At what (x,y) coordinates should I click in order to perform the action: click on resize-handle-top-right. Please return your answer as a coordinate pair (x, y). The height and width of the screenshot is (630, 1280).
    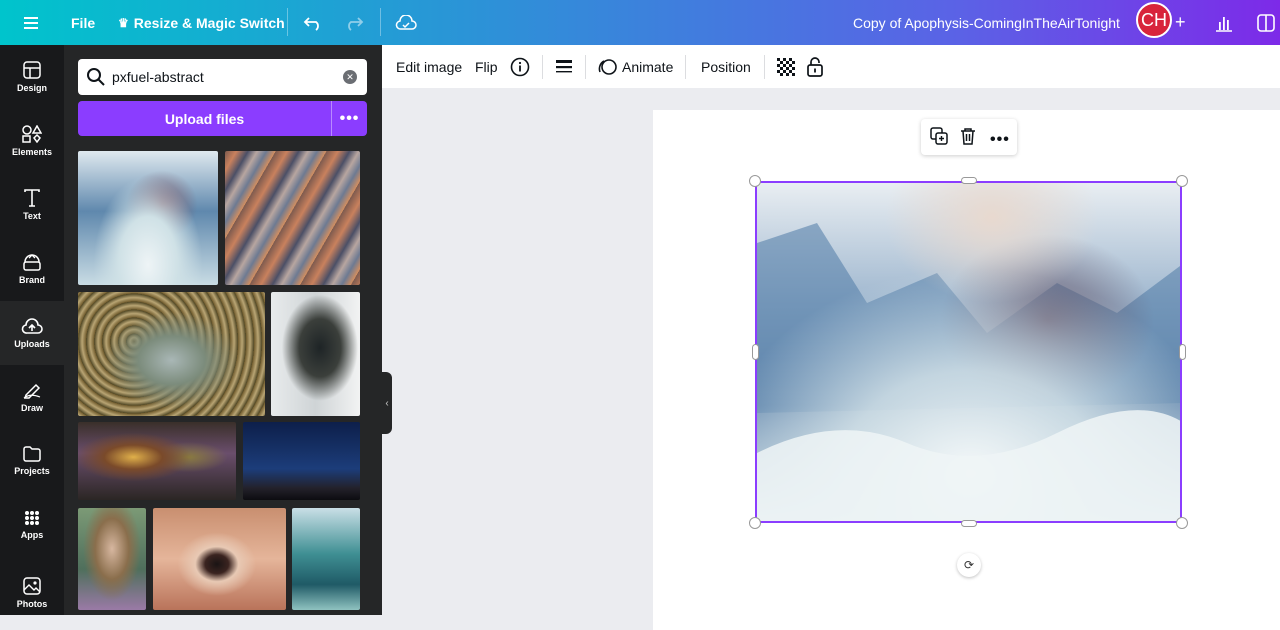
    Looking at the image, I should click on (1182, 181).